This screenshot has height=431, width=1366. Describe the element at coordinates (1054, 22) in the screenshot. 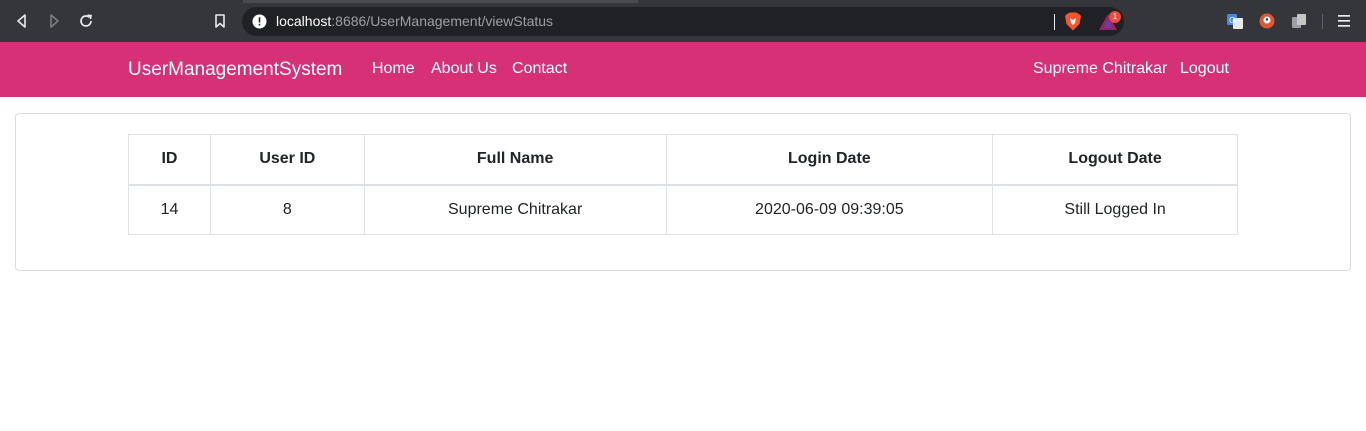

I see `url-separator` at that location.